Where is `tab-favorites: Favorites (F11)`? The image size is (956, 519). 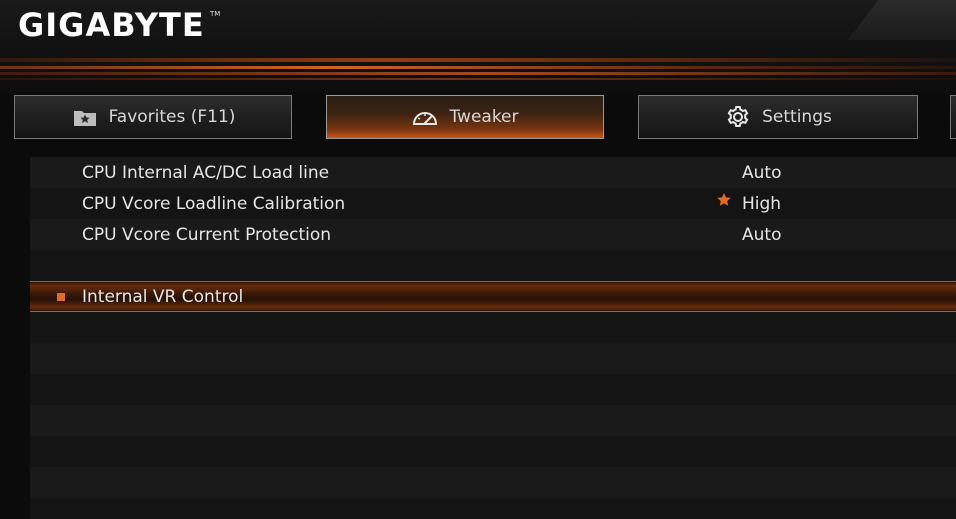
tab-favorites: Favorites (F11) is located at coordinates (153, 117).